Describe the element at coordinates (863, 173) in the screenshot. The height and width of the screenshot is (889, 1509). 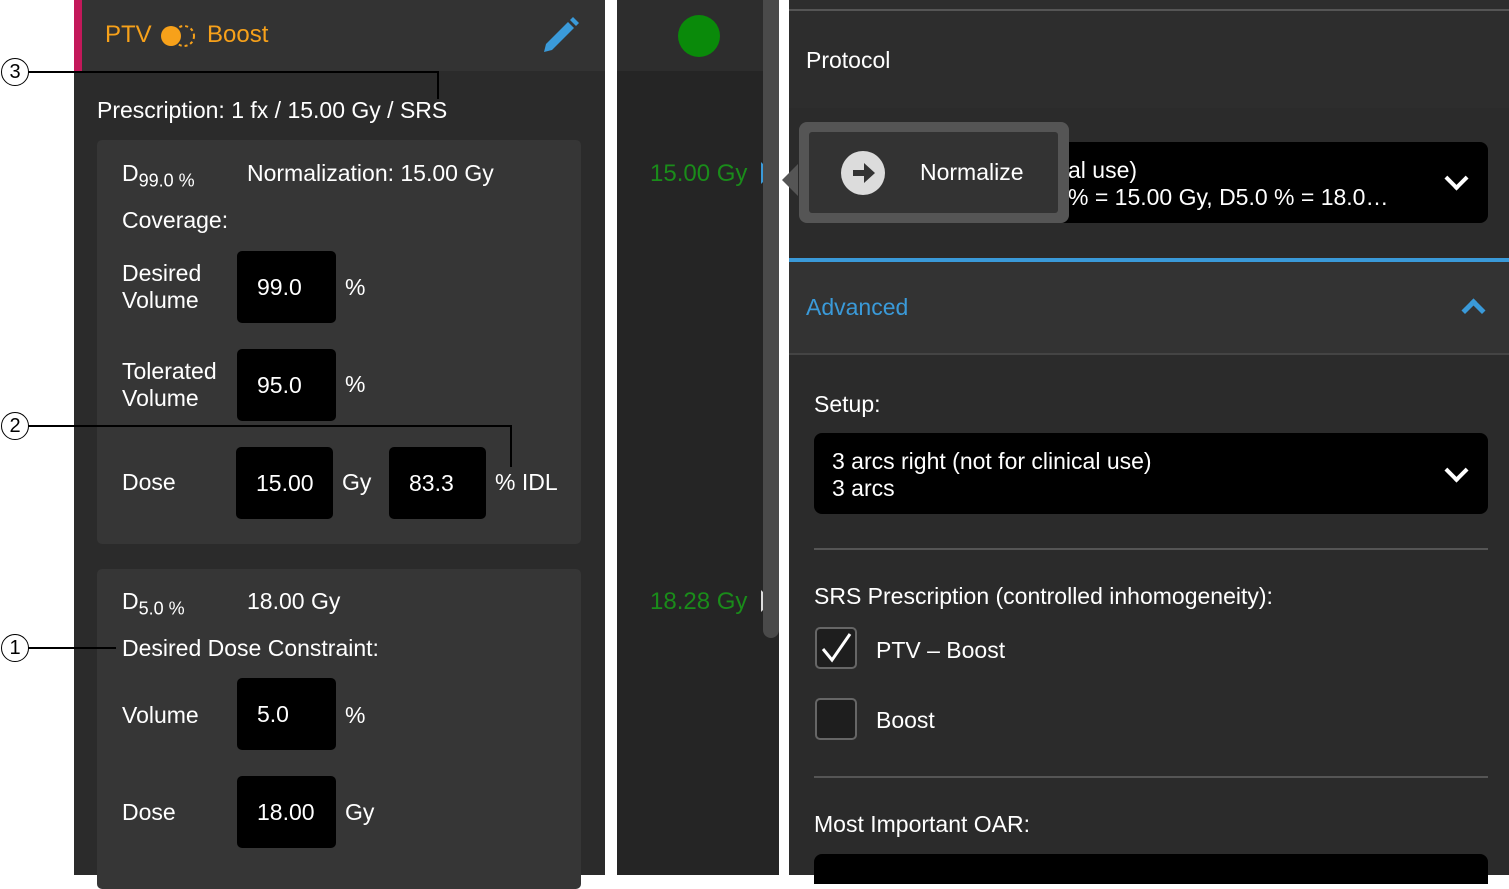
I see `arrow-right-circle-icon` at that location.